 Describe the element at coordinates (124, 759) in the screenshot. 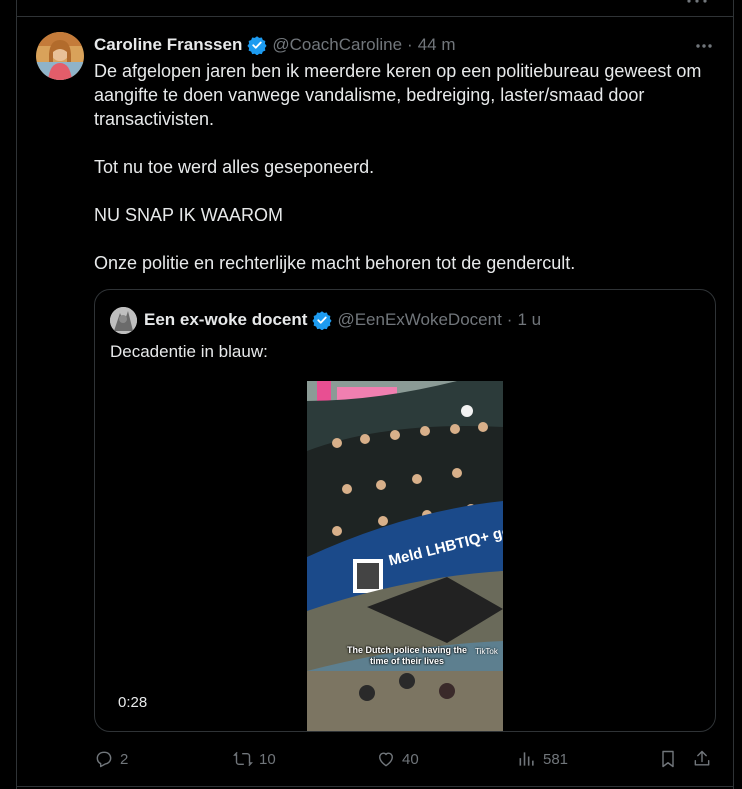

I see `reply-count: 2` at that location.